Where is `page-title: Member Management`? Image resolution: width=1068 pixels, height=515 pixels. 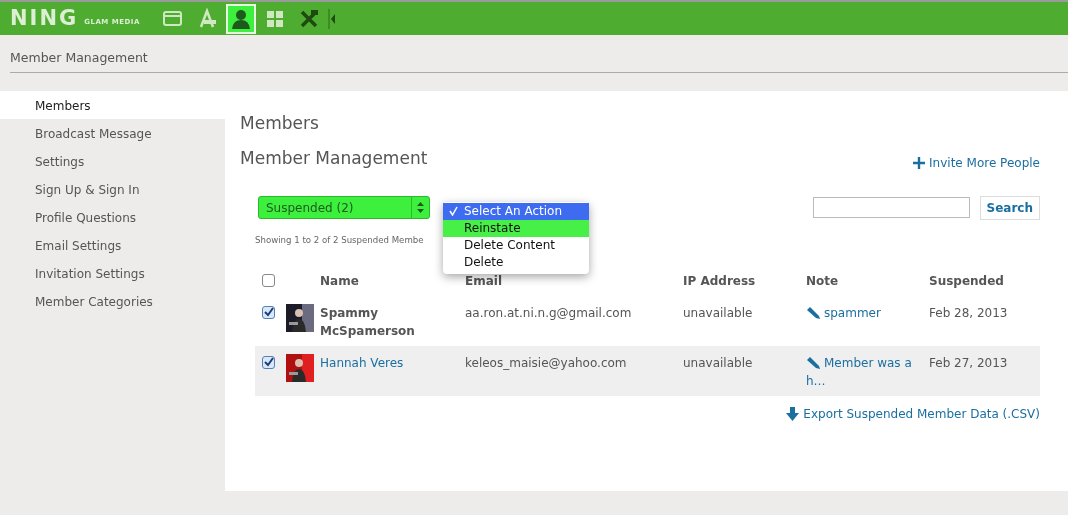
page-title: Member Management is located at coordinates (539, 54).